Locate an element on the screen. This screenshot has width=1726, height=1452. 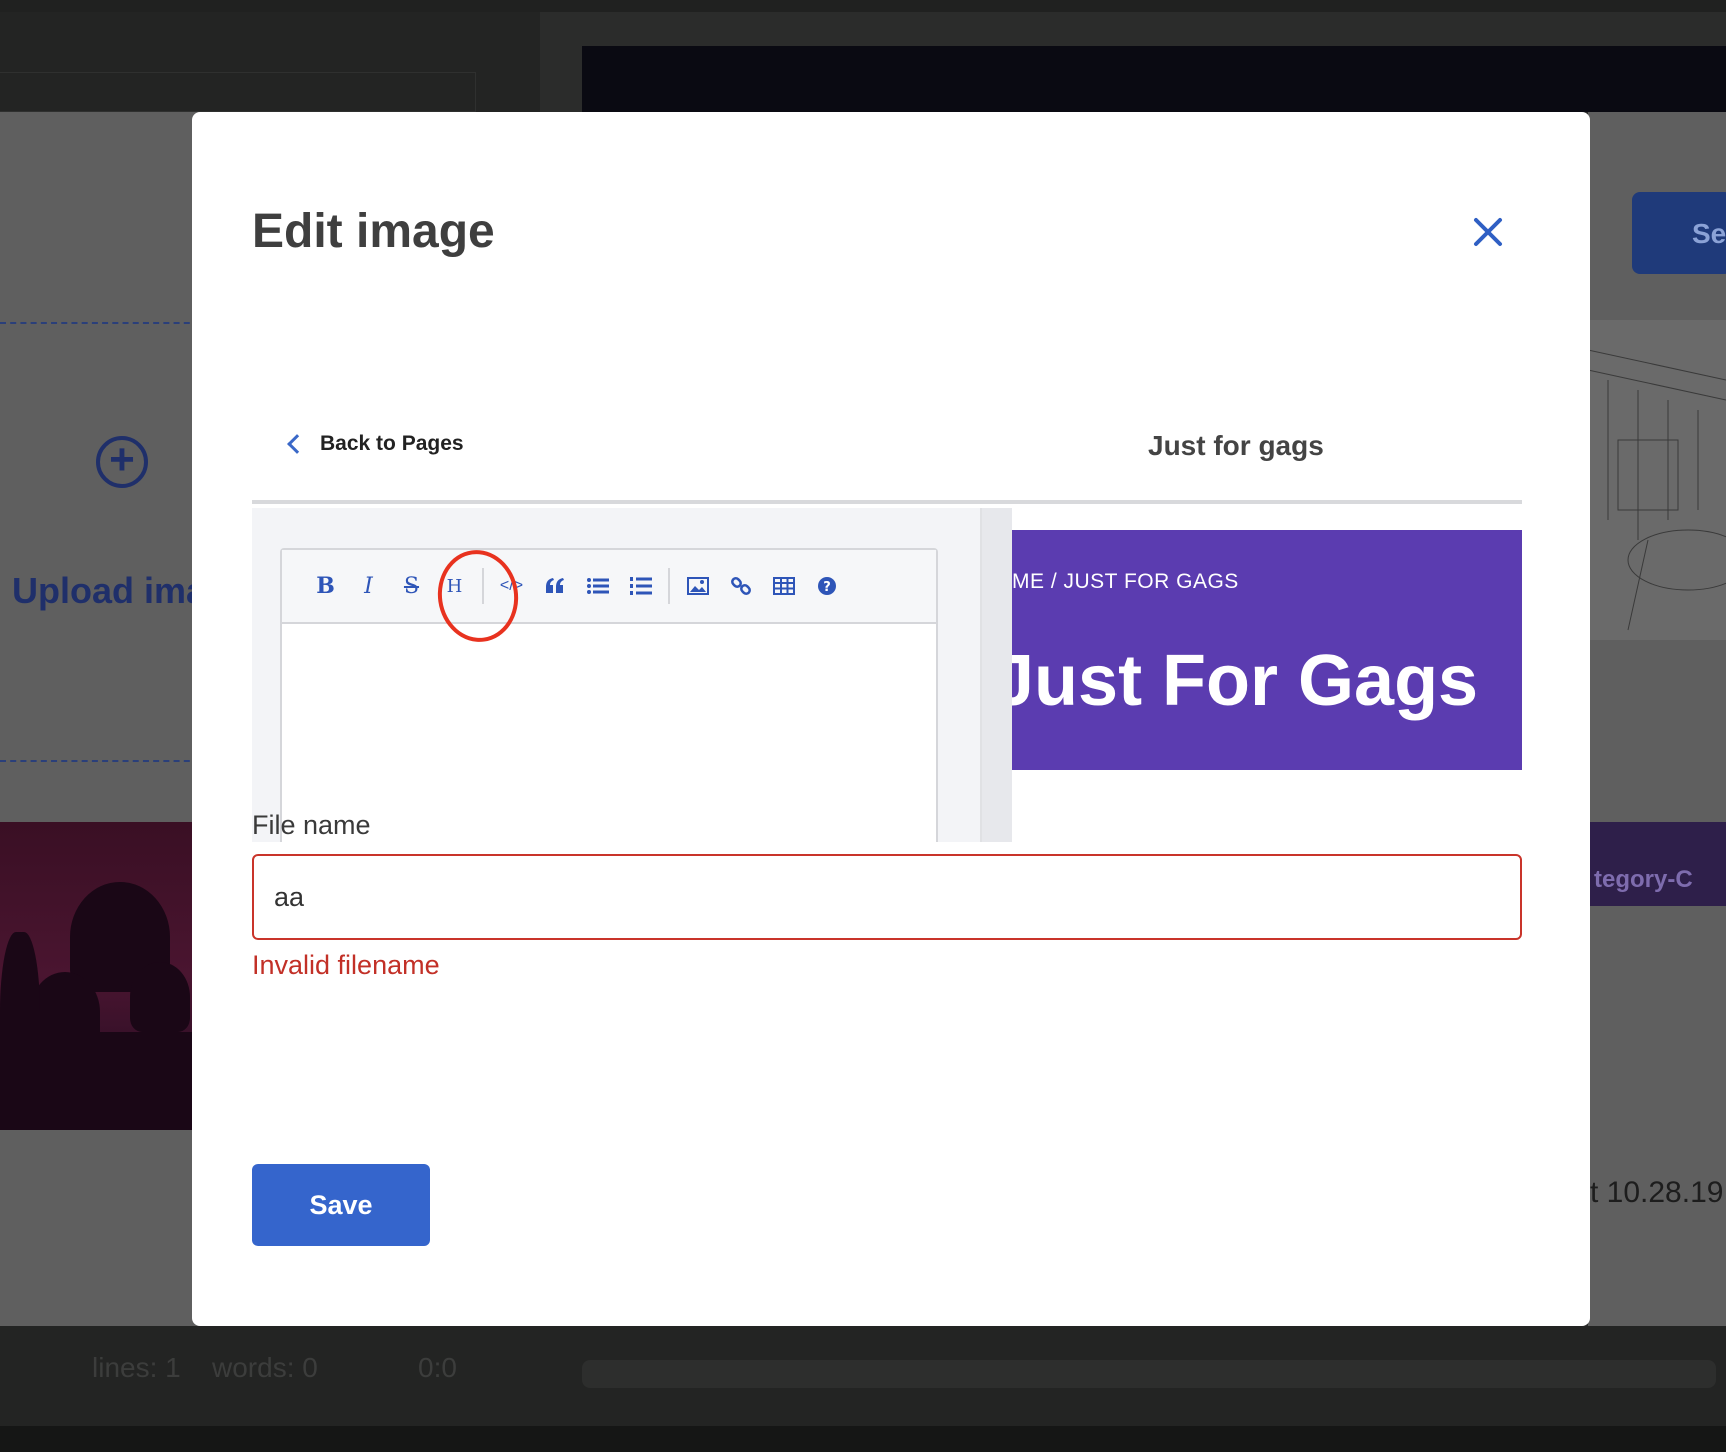
code-icon: </> is located at coordinates (511, 585).